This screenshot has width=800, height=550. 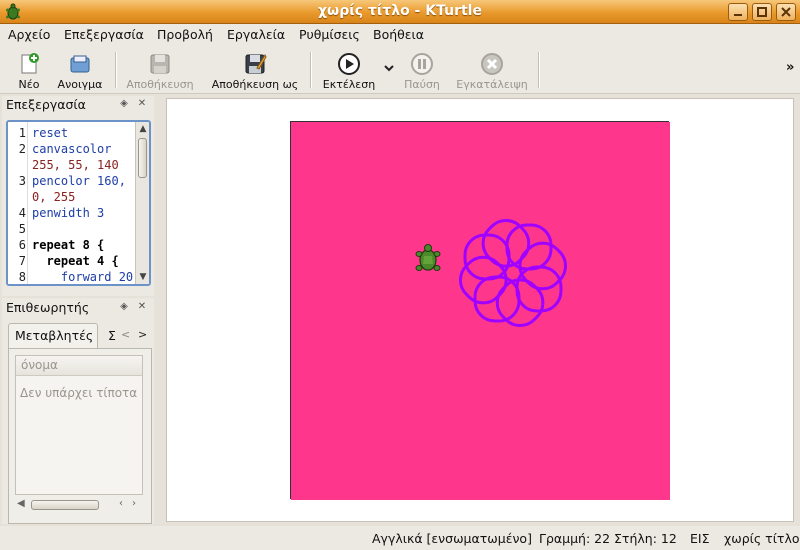 What do you see at coordinates (738, 15) in the screenshot?
I see `minimize-icon` at bounding box center [738, 15].